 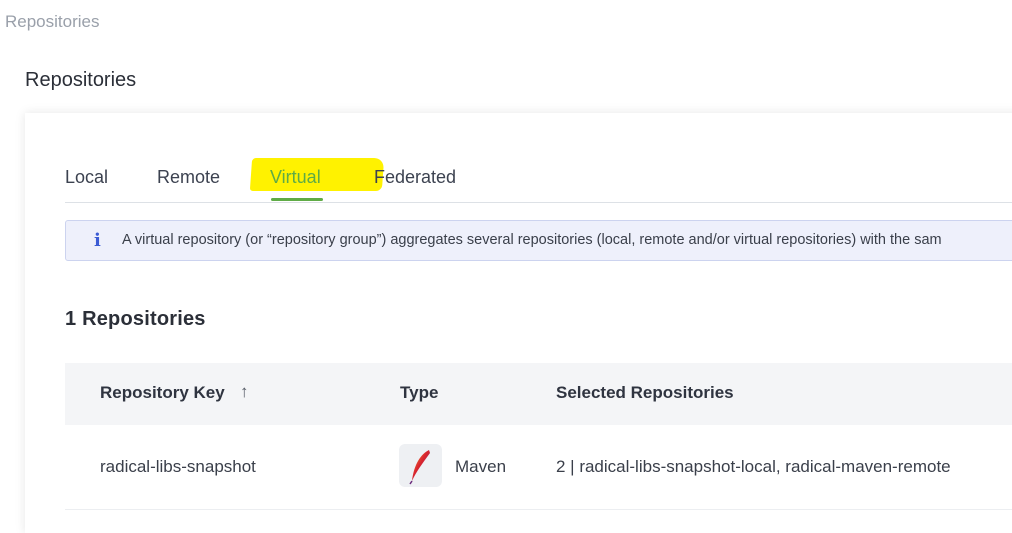 What do you see at coordinates (420, 465) in the screenshot?
I see `maven-feather-icon` at bounding box center [420, 465].